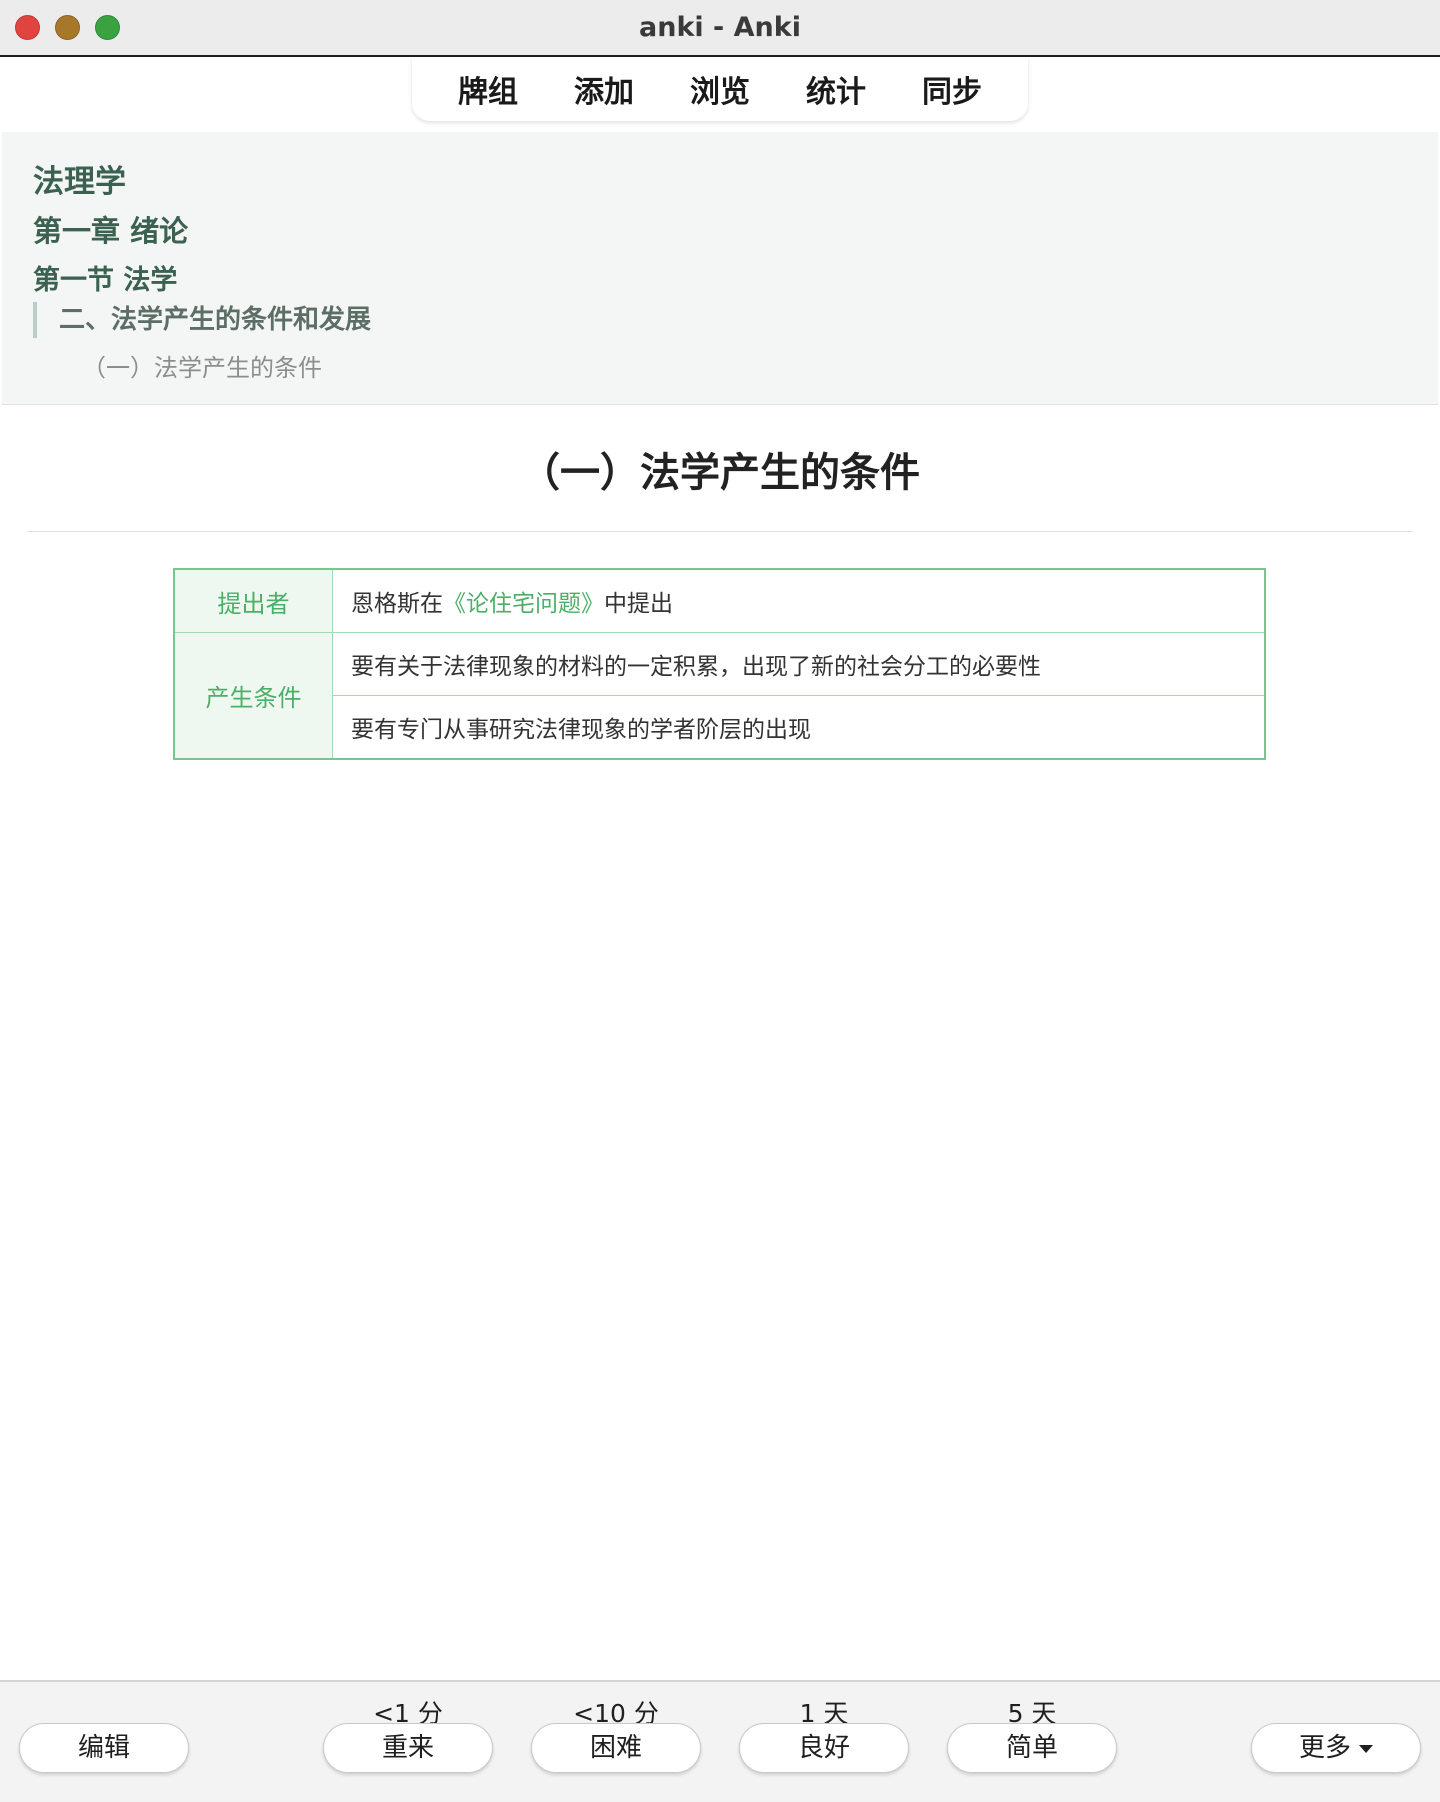  What do you see at coordinates (105, 280) in the screenshot?
I see `context-section: 第一节 法学` at bounding box center [105, 280].